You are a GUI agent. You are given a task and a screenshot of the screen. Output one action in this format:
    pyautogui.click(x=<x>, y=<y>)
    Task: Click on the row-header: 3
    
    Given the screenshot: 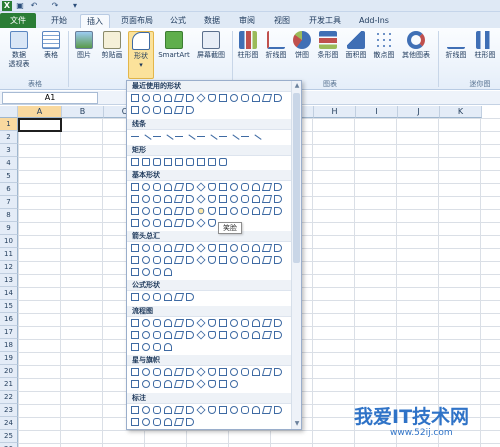 What is the action you would take?
    pyautogui.click(x=9, y=150)
    